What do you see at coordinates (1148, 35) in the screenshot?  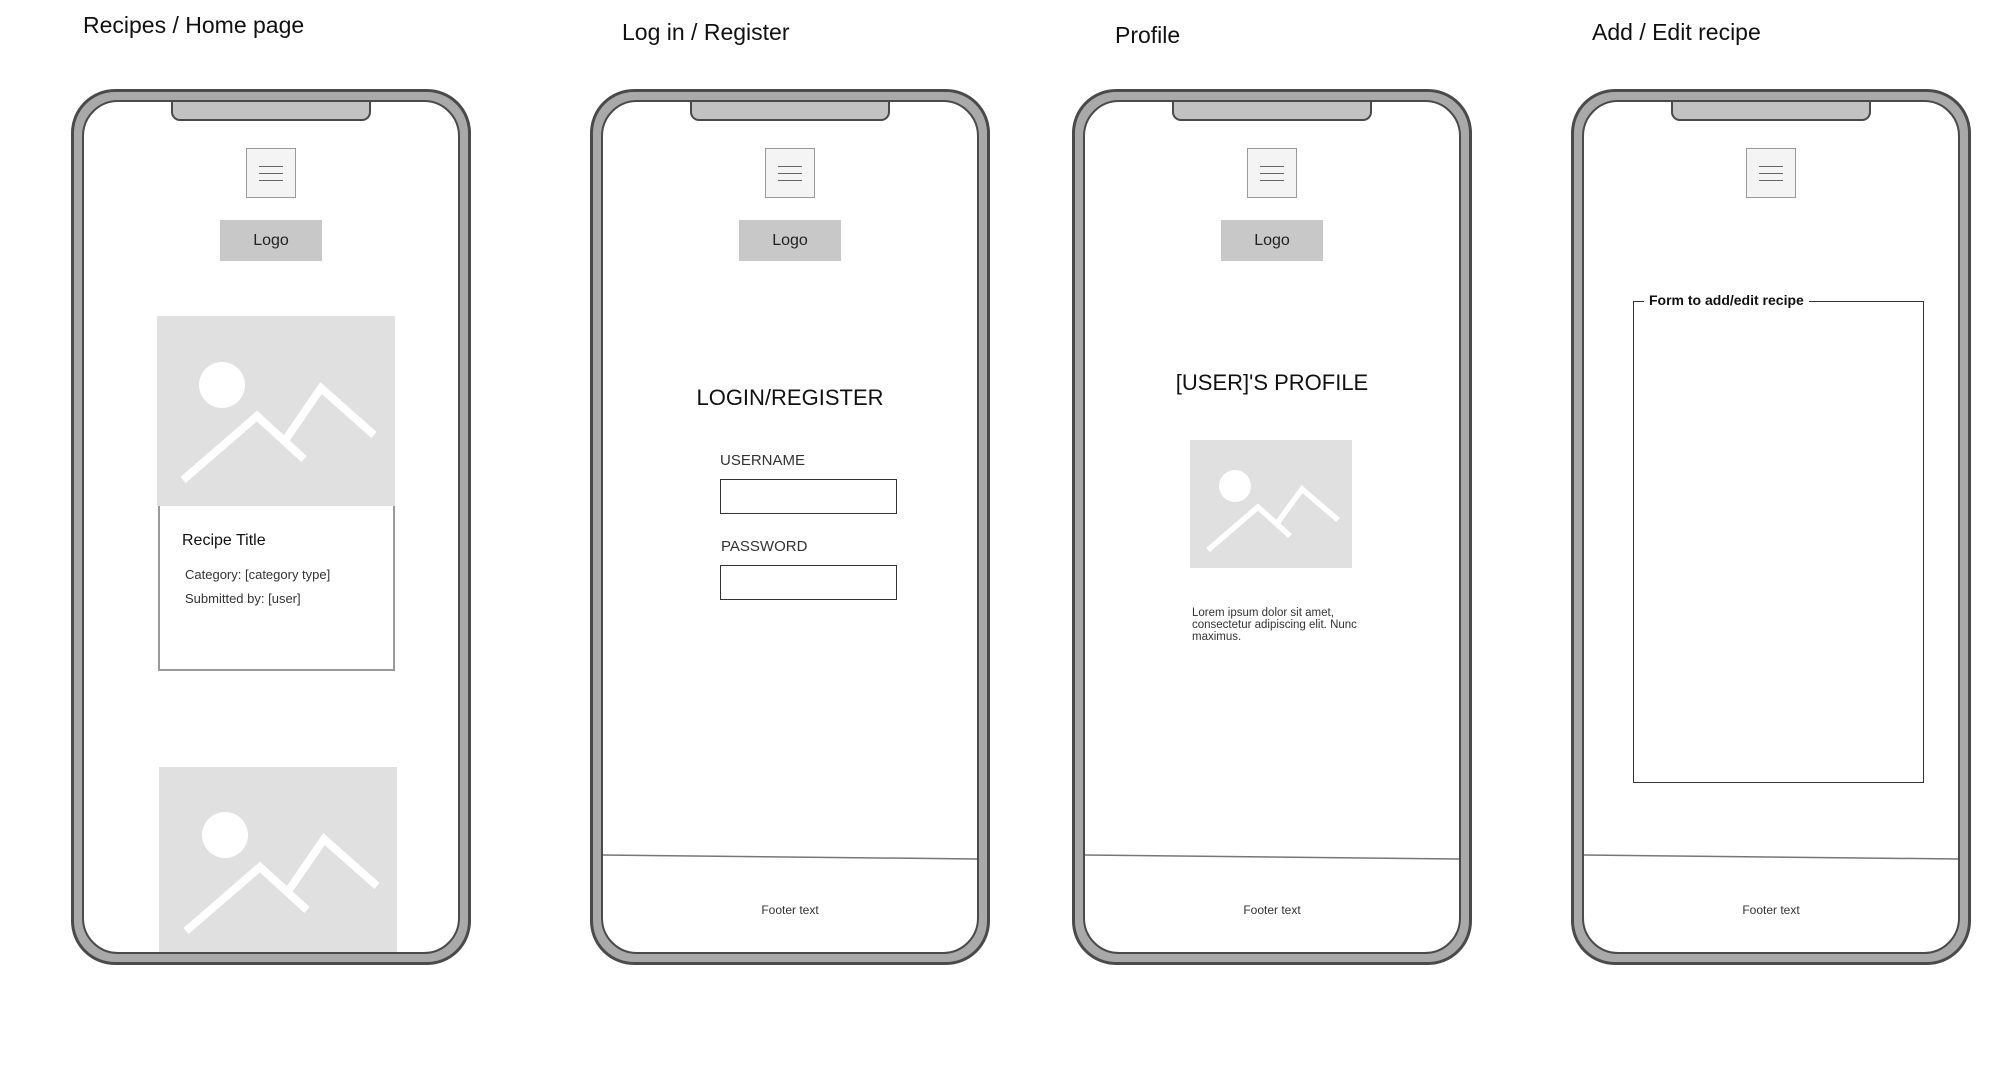 I see `screen-title-profile: Profile` at bounding box center [1148, 35].